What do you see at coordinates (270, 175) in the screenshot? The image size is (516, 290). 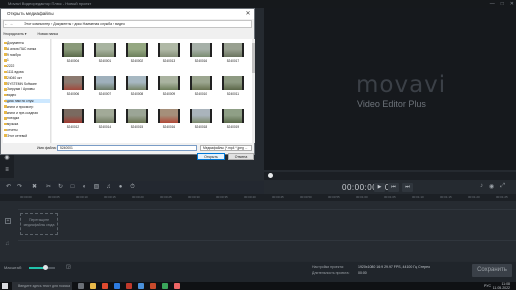 I see `playhead-knob` at bounding box center [270, 175].